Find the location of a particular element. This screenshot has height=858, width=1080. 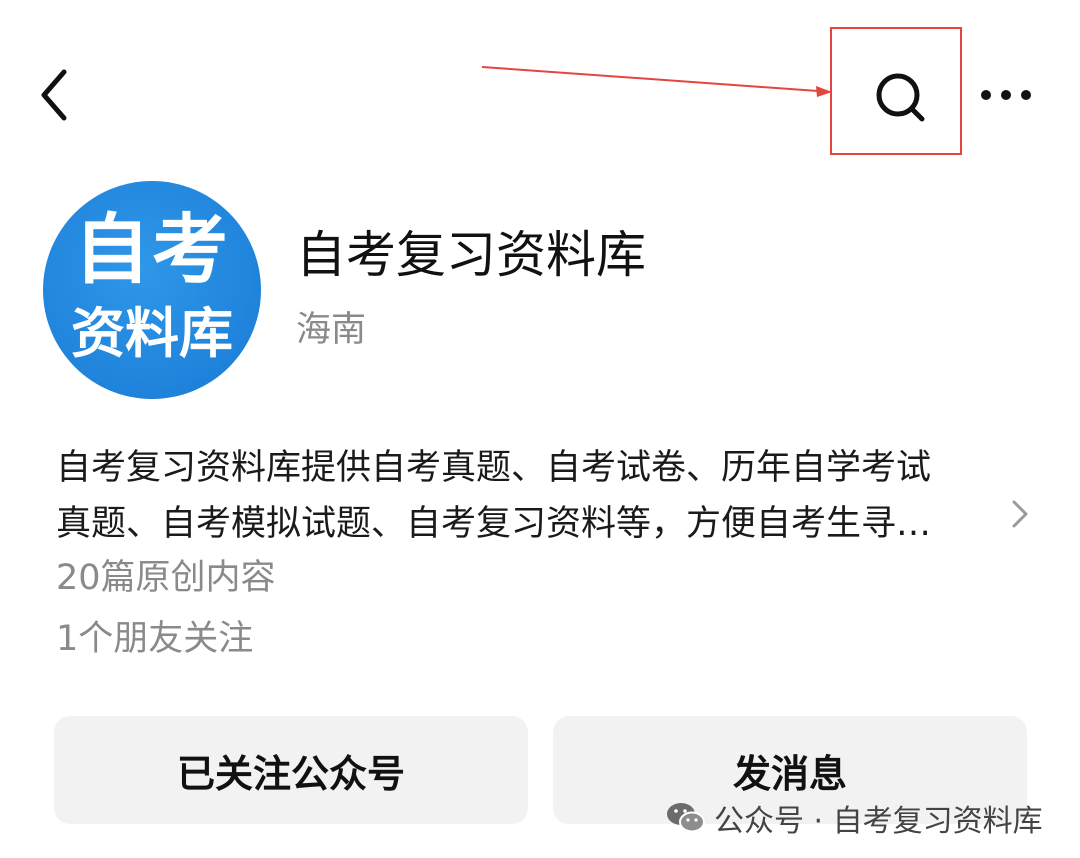

search-button is located at coordinates (900, 97).